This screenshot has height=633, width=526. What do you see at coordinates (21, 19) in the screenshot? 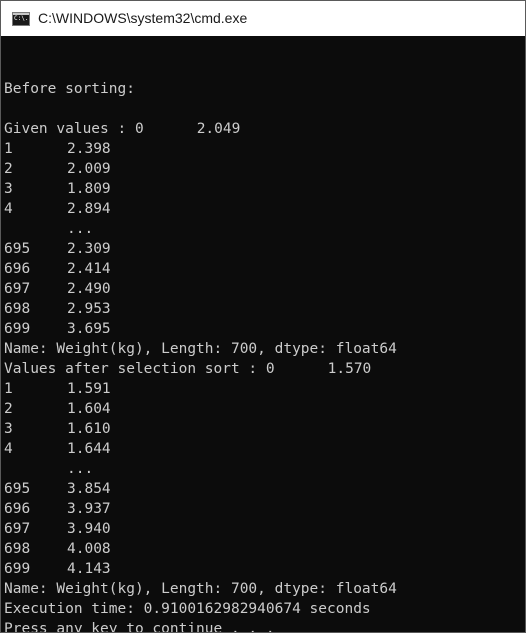
I see `cmd-icon: C:\.` at bounding box center [21, 19].